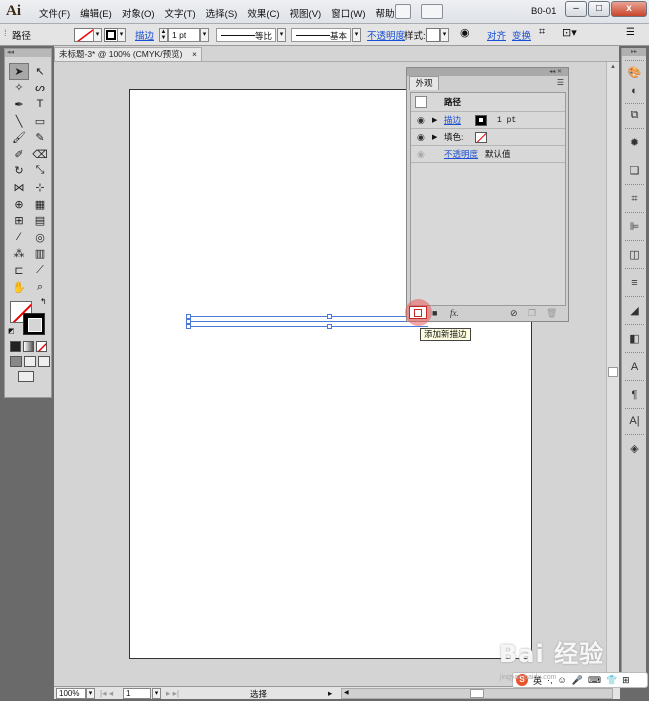 Image resolution: width=649 pixels, height=701 pixels. I want to click on color-panel-icon: 🎨, so click(634, 73).